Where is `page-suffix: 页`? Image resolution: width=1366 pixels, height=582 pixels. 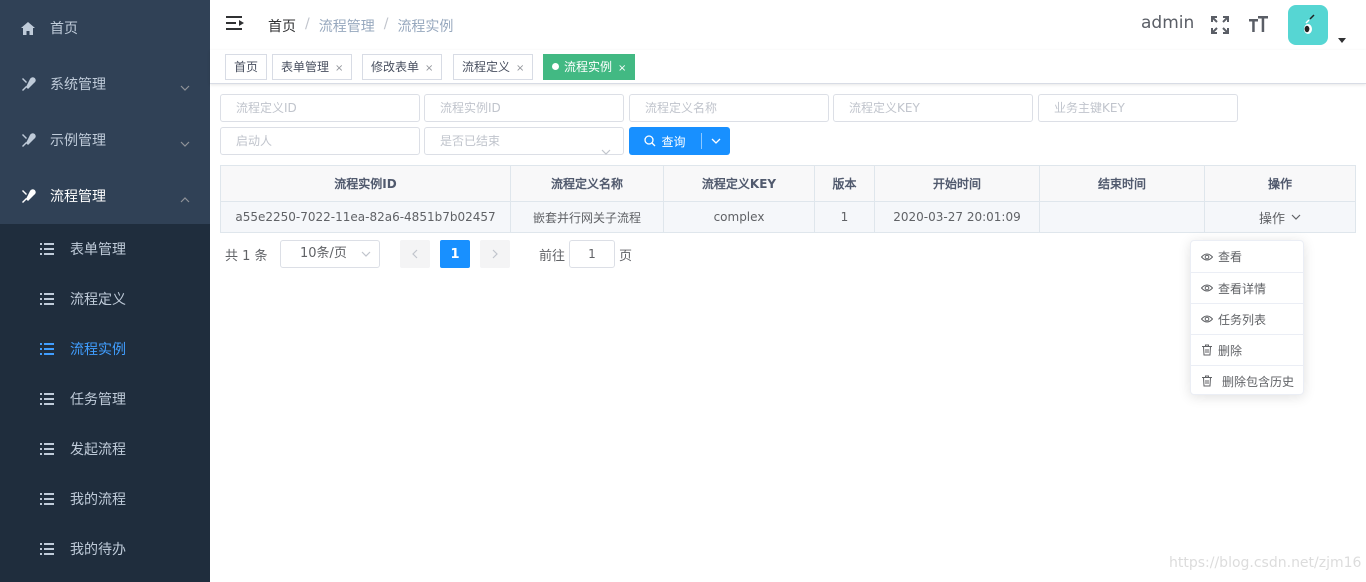
page-suffix: 页 is located at coordinates (626, 256).